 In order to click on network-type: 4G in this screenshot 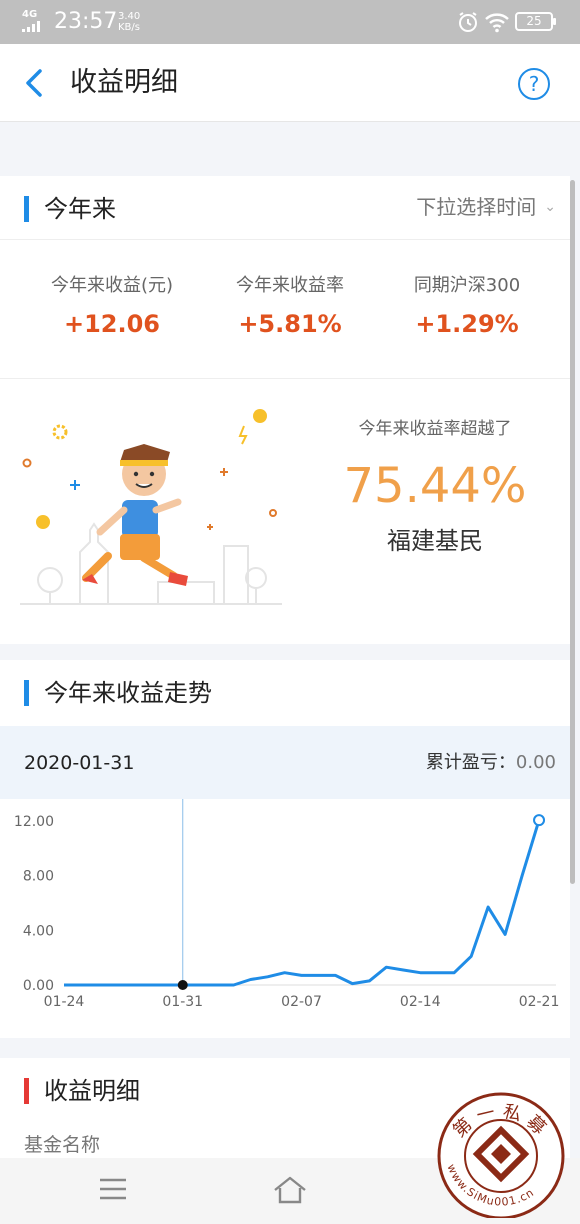, I will do `click(30, 14)`.